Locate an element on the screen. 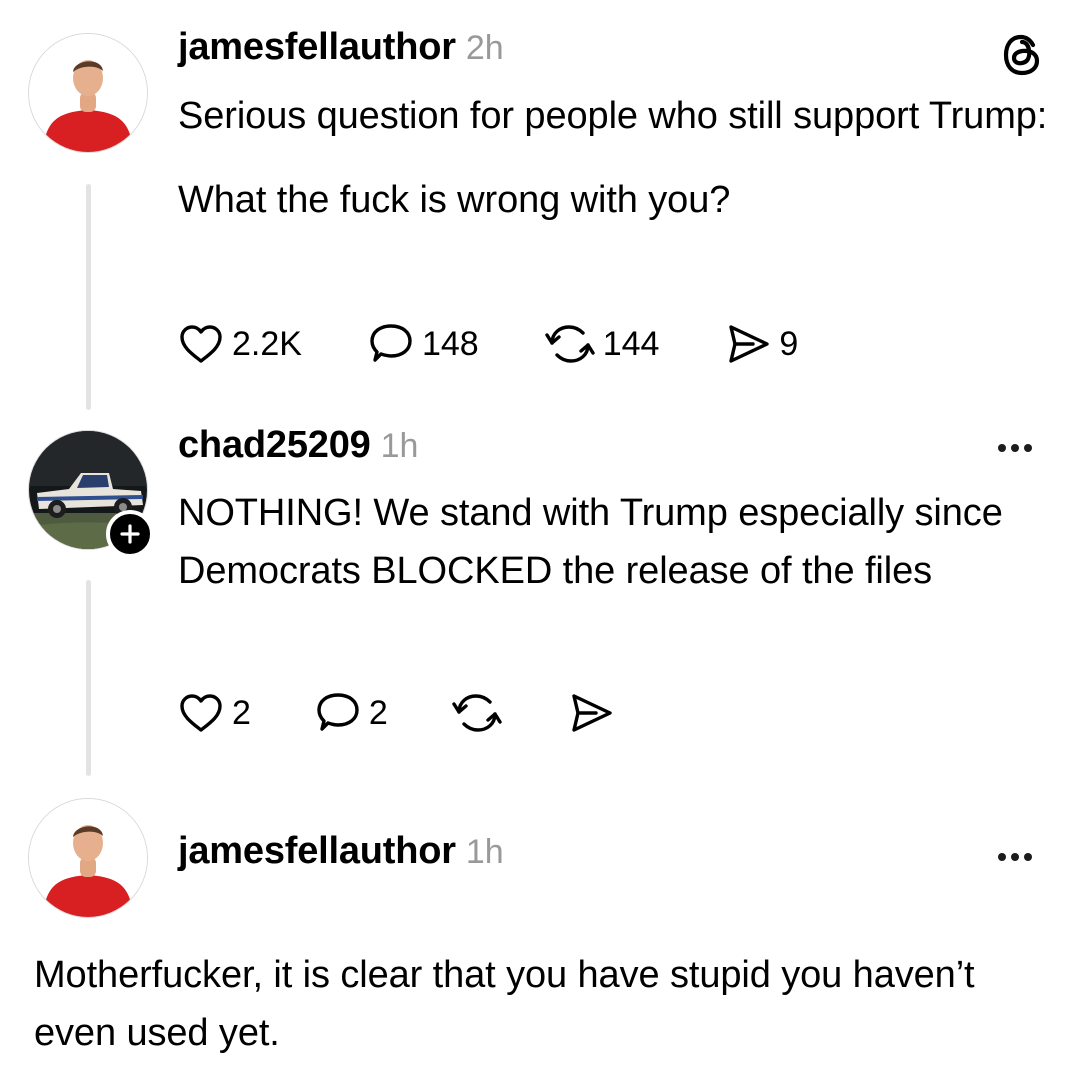  share-button is located at coordinates (591, 713).